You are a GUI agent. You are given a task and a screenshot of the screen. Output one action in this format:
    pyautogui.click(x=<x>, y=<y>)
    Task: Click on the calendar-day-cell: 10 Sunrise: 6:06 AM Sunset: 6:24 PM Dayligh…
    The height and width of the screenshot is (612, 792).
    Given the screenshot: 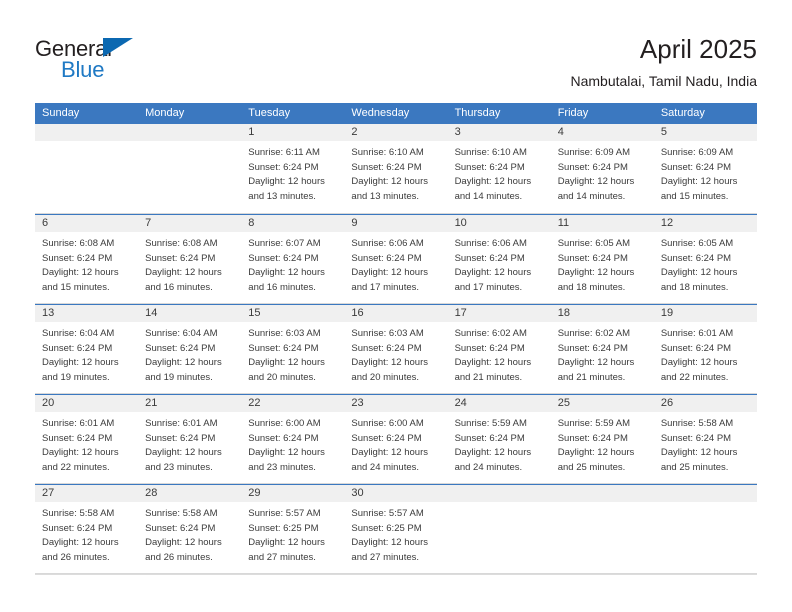 What is the action you would take?
    pyautogui.click(x=499, y=258)
    